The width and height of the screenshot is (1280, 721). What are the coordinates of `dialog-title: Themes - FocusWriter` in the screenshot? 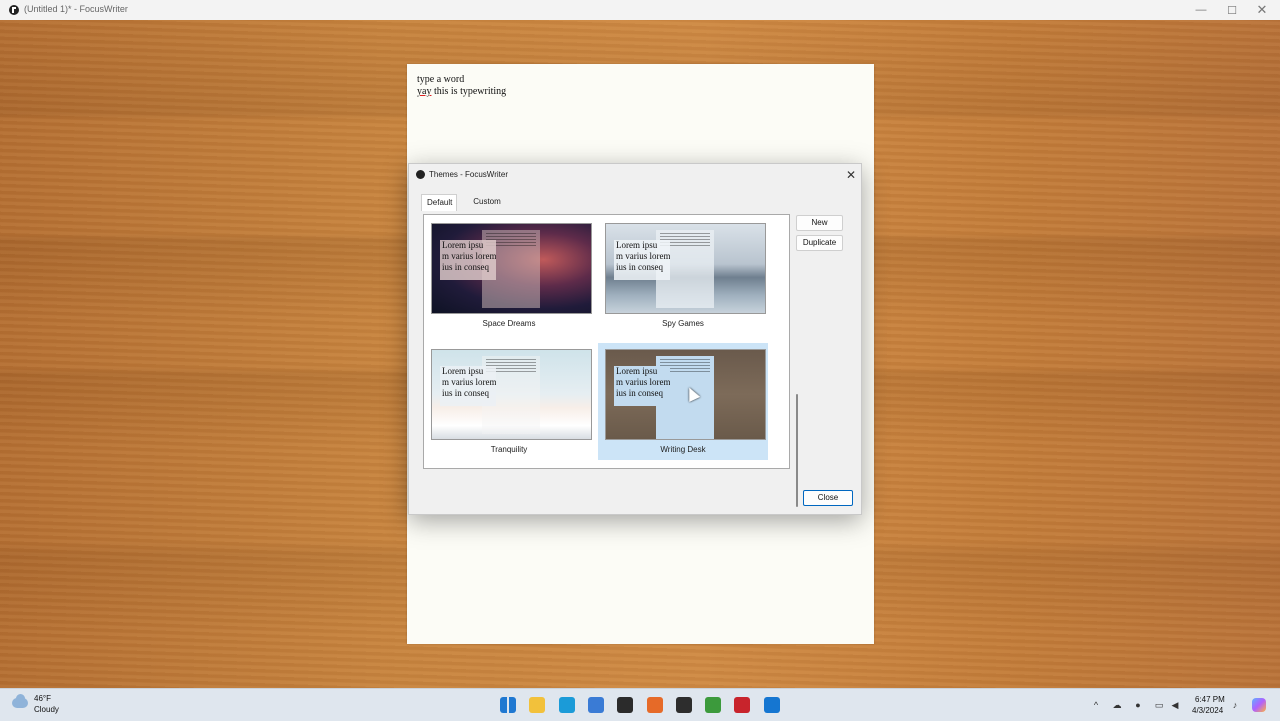 It's located at (468, 174).